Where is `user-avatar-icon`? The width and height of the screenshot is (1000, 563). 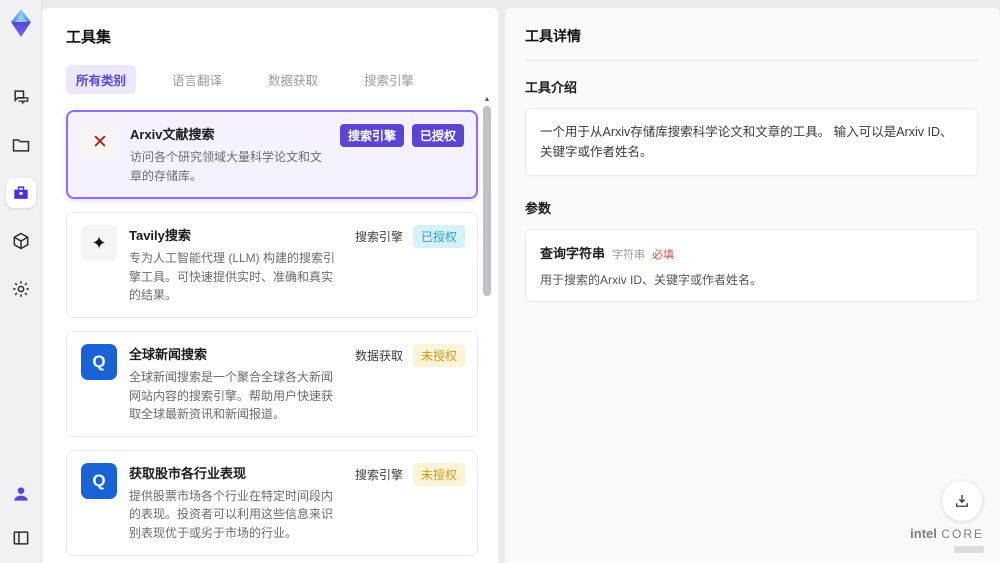 user-avatar-icon is located at coordinates (21, 494).